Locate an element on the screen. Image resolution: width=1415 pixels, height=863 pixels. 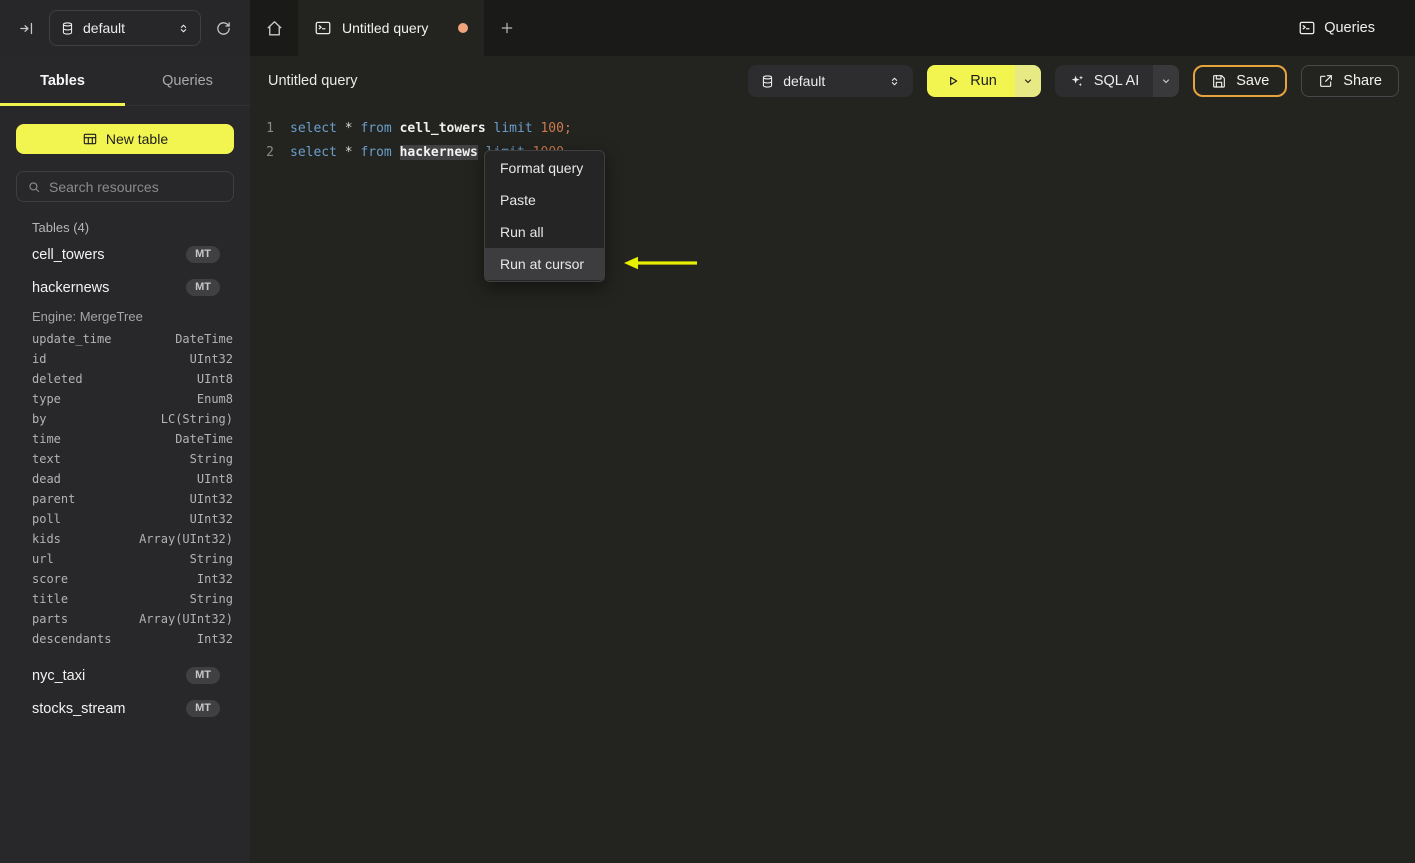
column-type: Enum8 is located at coordinates (214, 399).